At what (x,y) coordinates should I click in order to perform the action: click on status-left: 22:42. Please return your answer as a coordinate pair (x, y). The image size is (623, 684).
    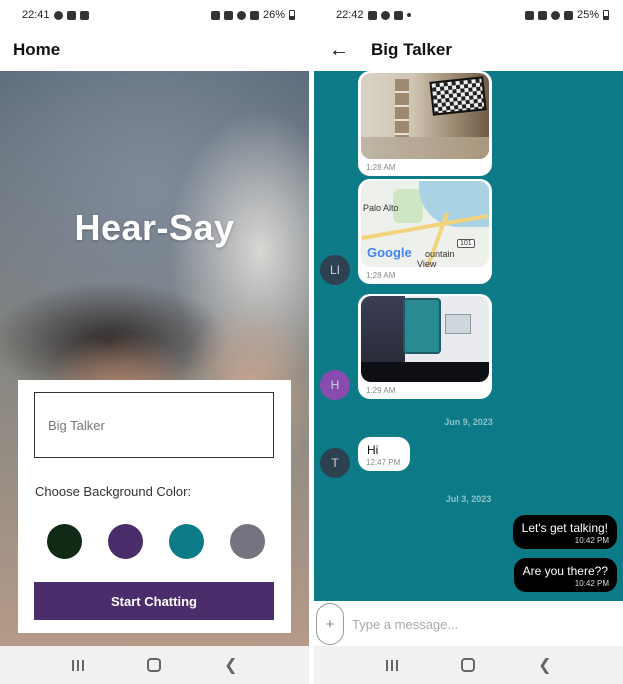
    Looking at the image, I should click on (373, 15).